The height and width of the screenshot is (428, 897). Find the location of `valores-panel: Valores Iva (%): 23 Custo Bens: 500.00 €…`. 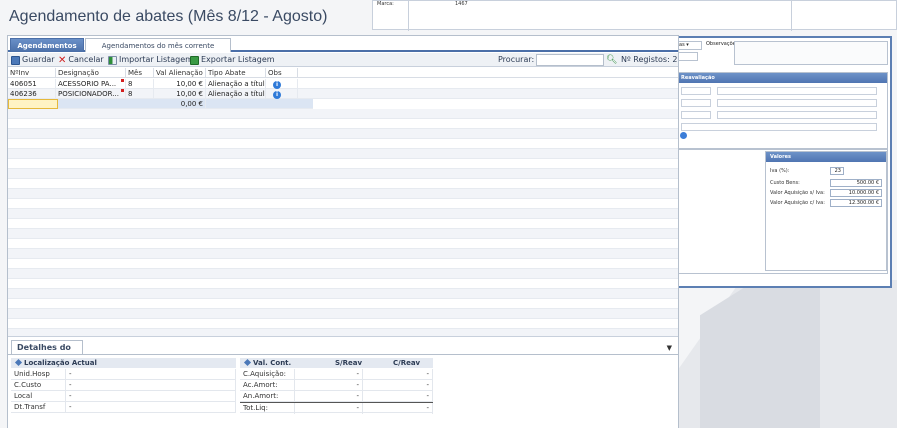

valores-panel: Valores Iva (%): 23 Custo Bens: 500.00 €… is located at coordinates (826, 211).